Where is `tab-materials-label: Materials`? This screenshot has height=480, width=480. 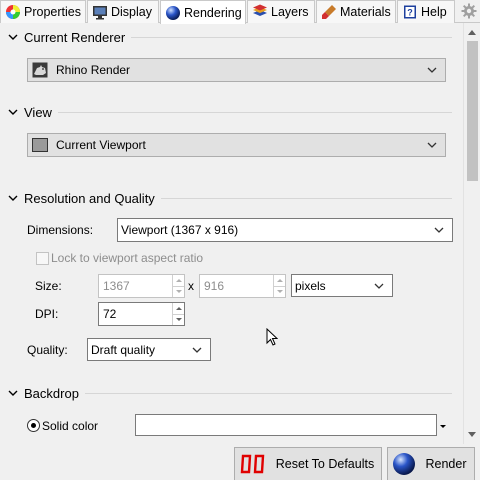 tab-materials-label: Materials is located at coordinates (365, 12).